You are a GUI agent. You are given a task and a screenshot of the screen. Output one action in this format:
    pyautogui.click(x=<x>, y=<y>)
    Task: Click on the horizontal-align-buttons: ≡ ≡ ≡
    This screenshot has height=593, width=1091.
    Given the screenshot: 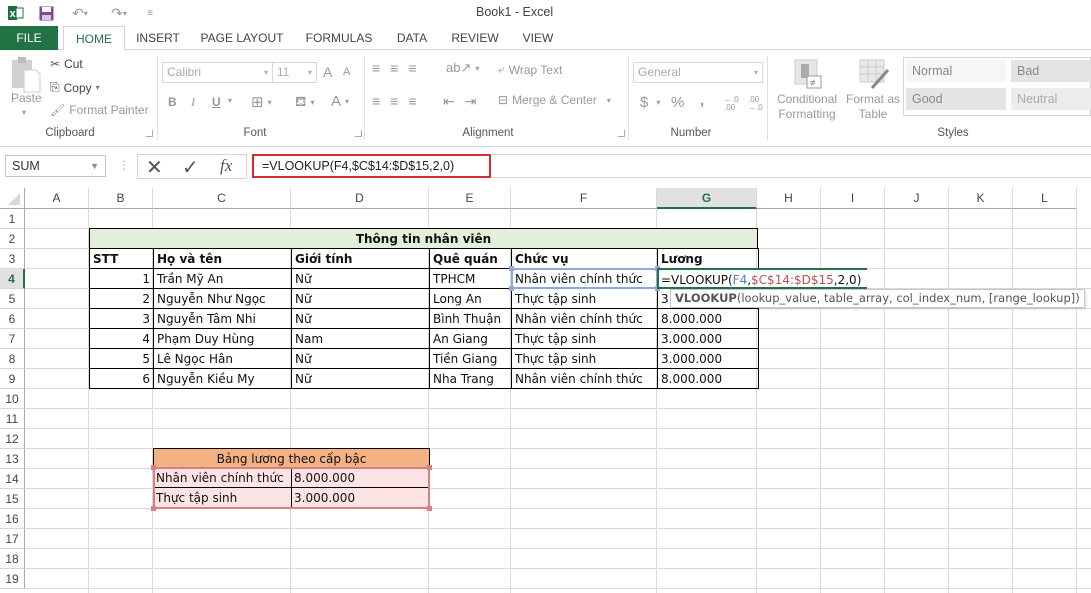 What is the action you would take?
    pyautogui.click(x=397, y=101)
    